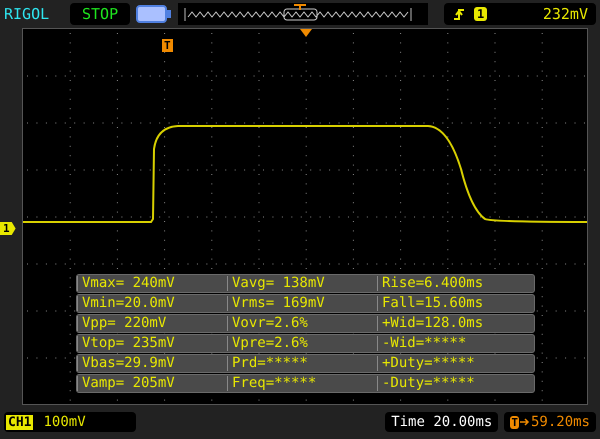  I want to click on trigger-level: 232mV, so click(565, 14).